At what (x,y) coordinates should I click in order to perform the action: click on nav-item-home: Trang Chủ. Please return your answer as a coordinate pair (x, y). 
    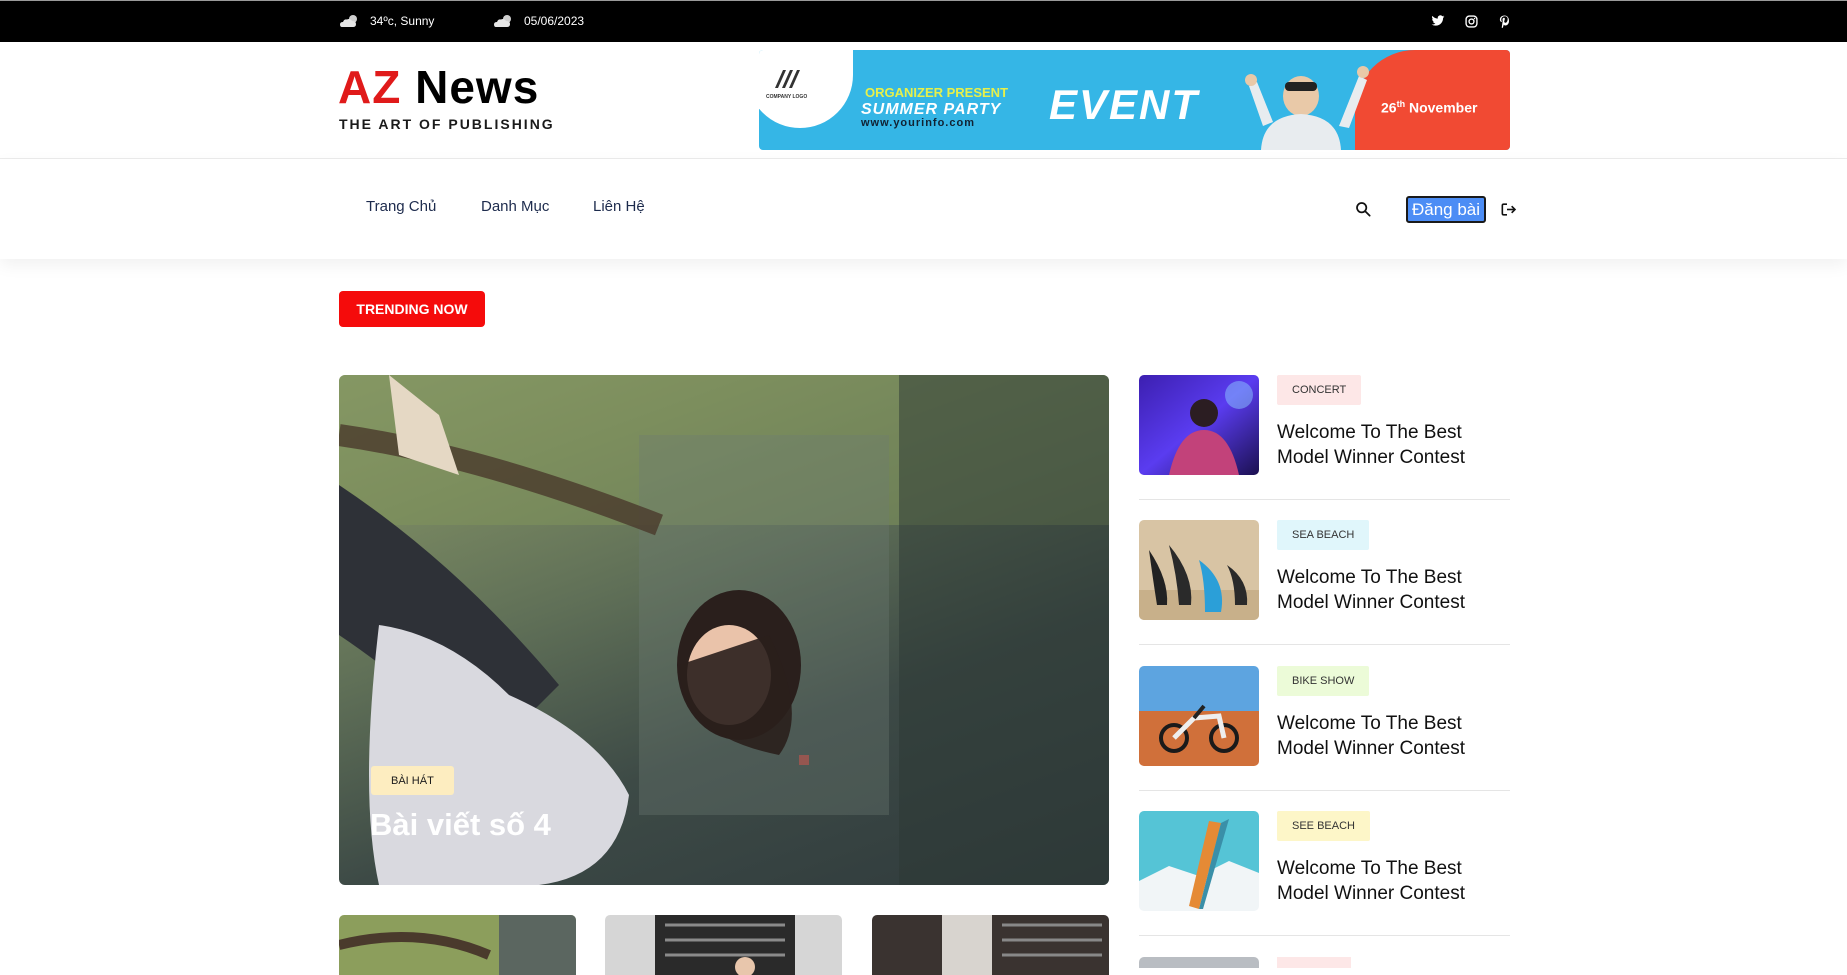
    Looking at the image, I should click on (401, 206).